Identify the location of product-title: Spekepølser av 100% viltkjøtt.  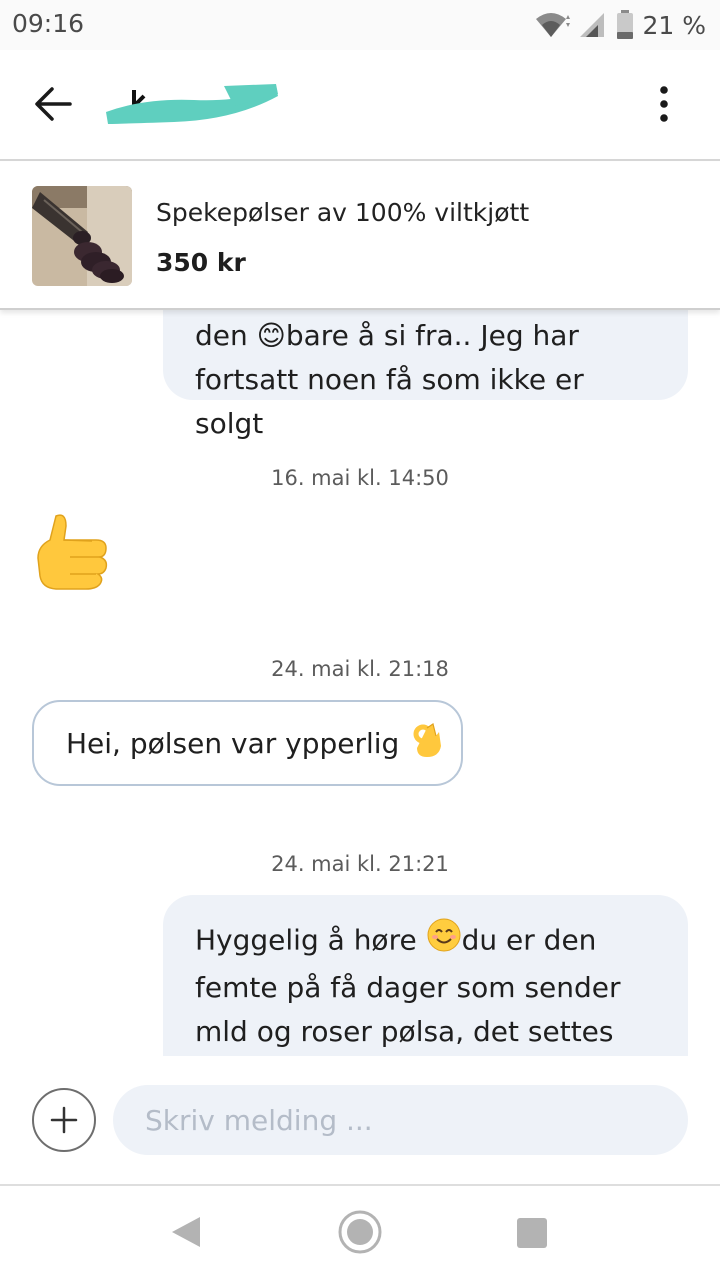
(343, 212).